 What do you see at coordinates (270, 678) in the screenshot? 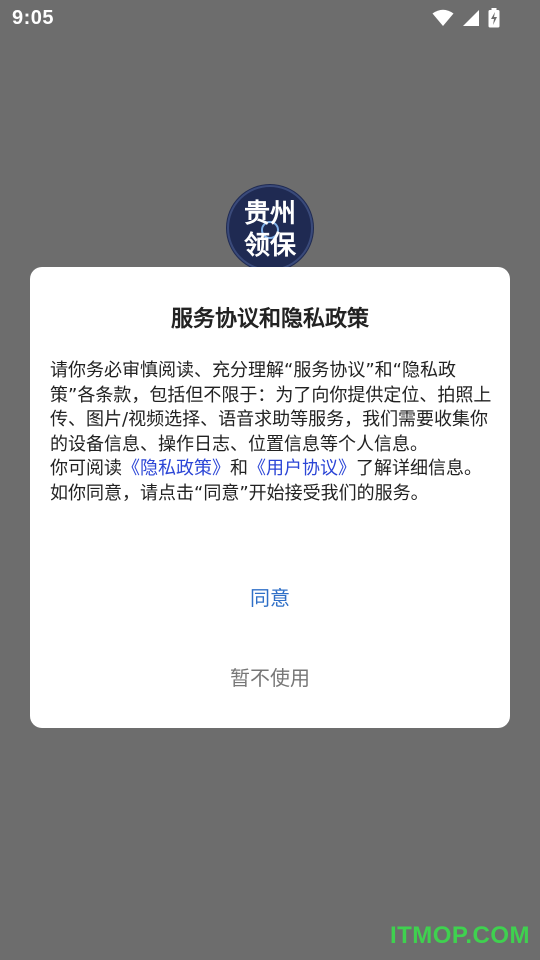
I see `decline-button: 暂不使用` at bounding box center [270, 678].